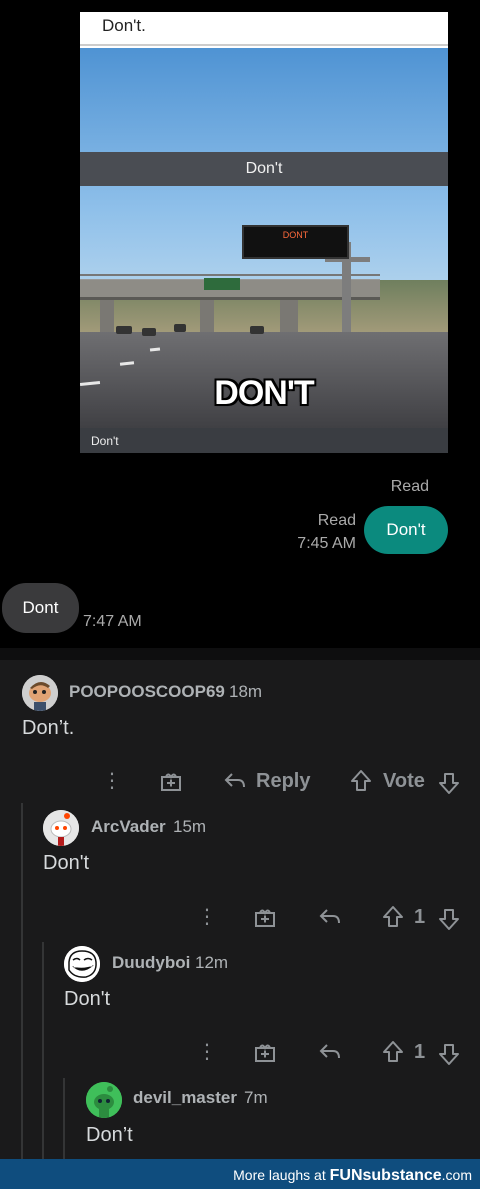 This screenshot has width=480, height=1189. What do you see at coordinates (385, 1175) in the screenshot?
I see `watermark-brand: FUNsubstance` at bounding box center [385, 1175].